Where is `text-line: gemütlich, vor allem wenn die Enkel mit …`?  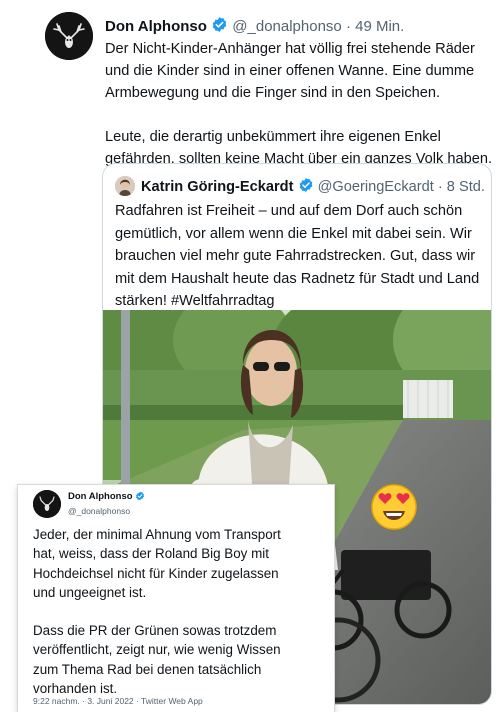 text-line: gemütlich, vor allem wenn die Enkel mit … is located at coordinates (293, 233).